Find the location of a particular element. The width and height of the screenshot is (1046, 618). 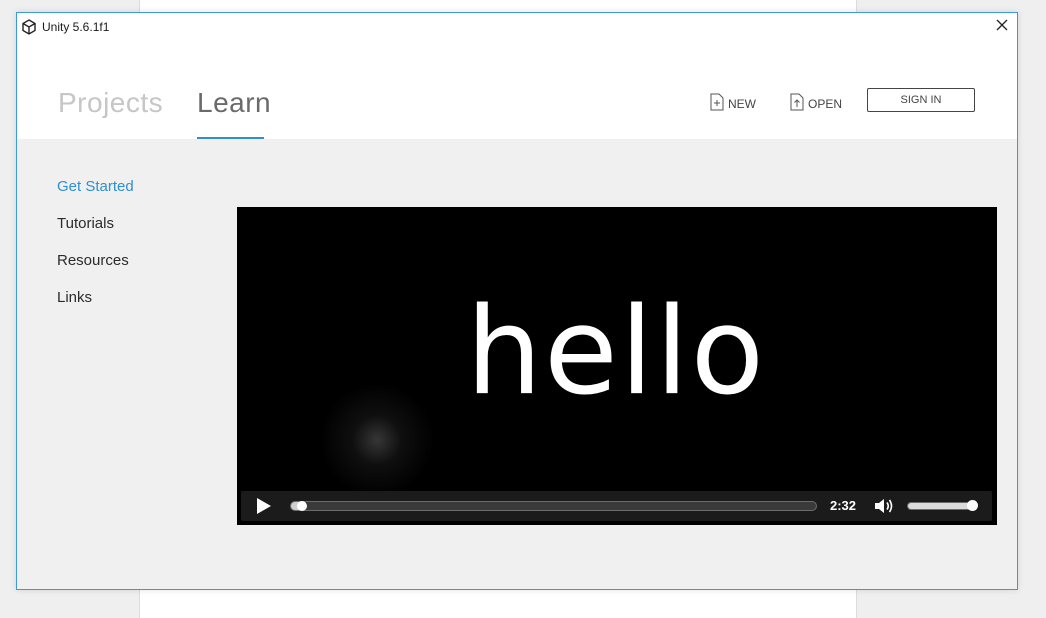

open-project-button: OPEN is located at coordinates (816, 103).